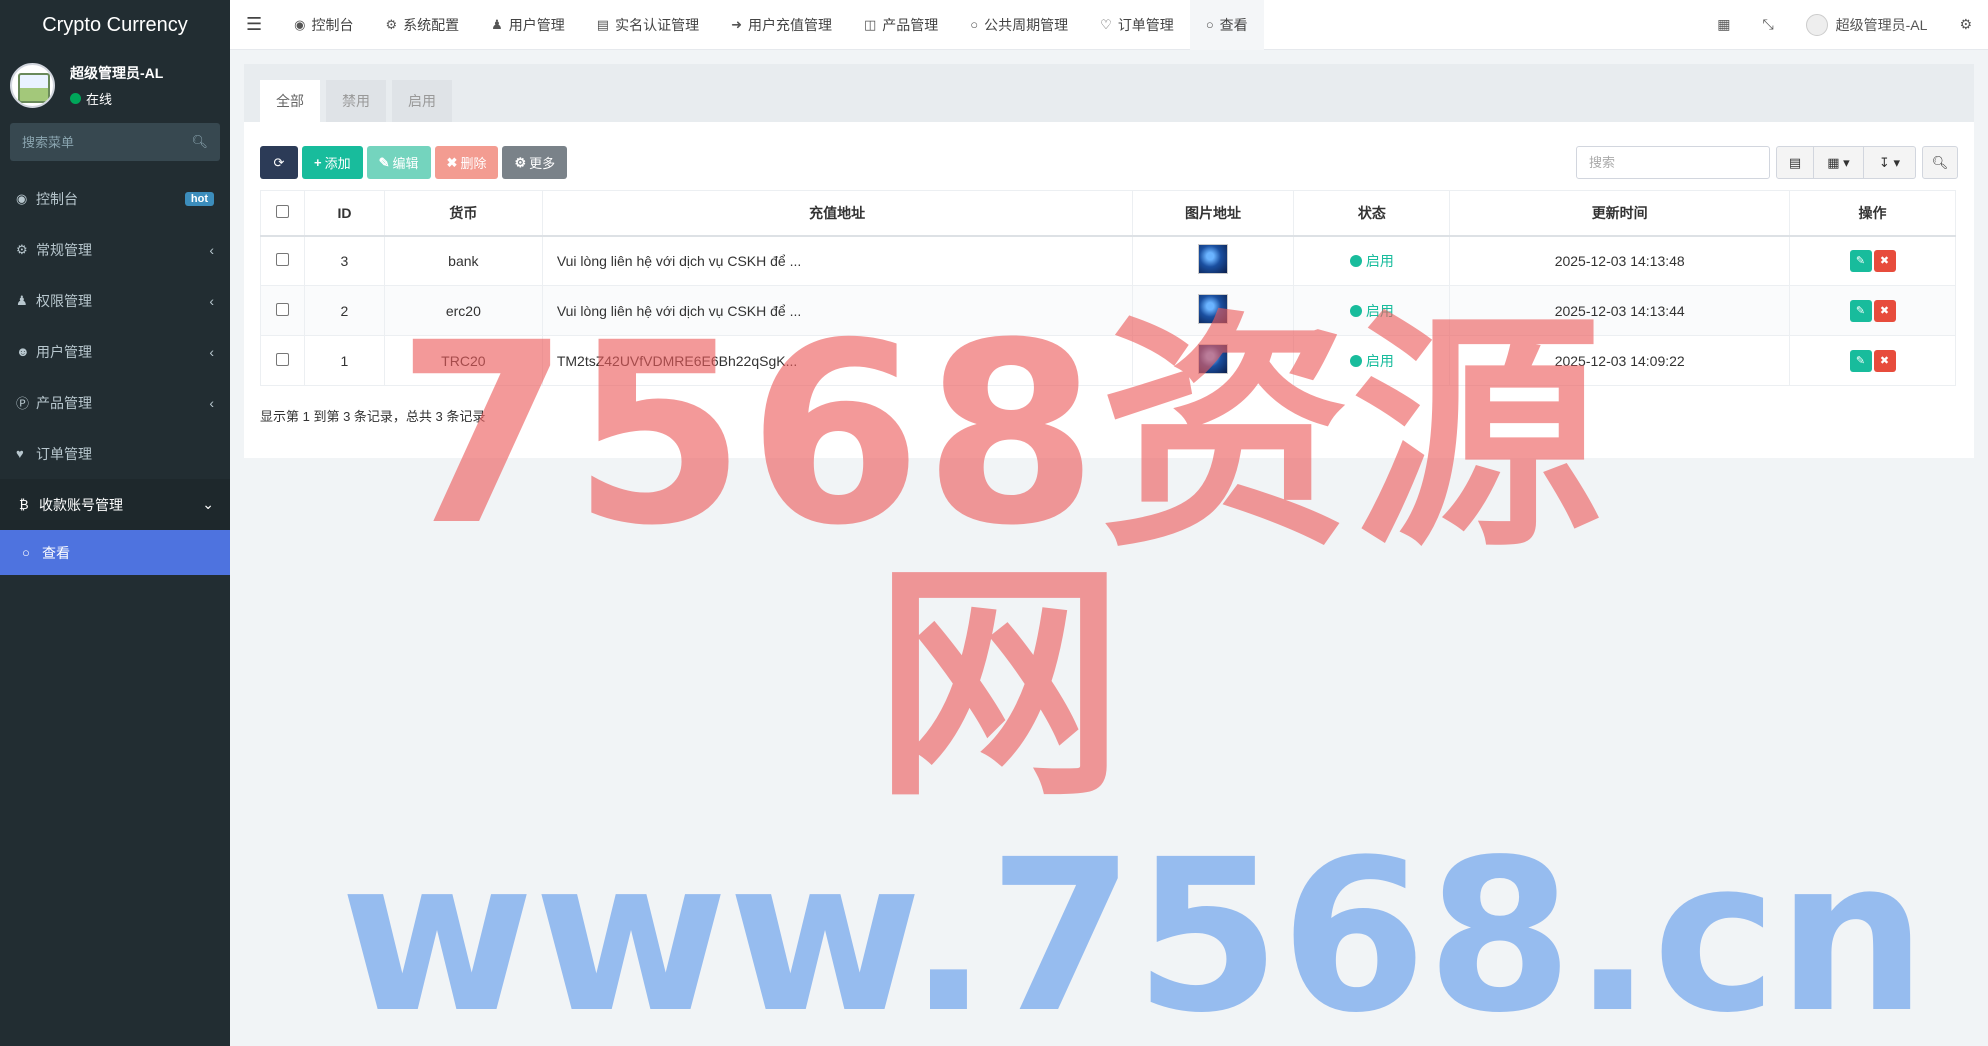 Image resolution: width=1988 pixels, height=1046 pixels. I want to click on header-id: ID, so click(344, 213).